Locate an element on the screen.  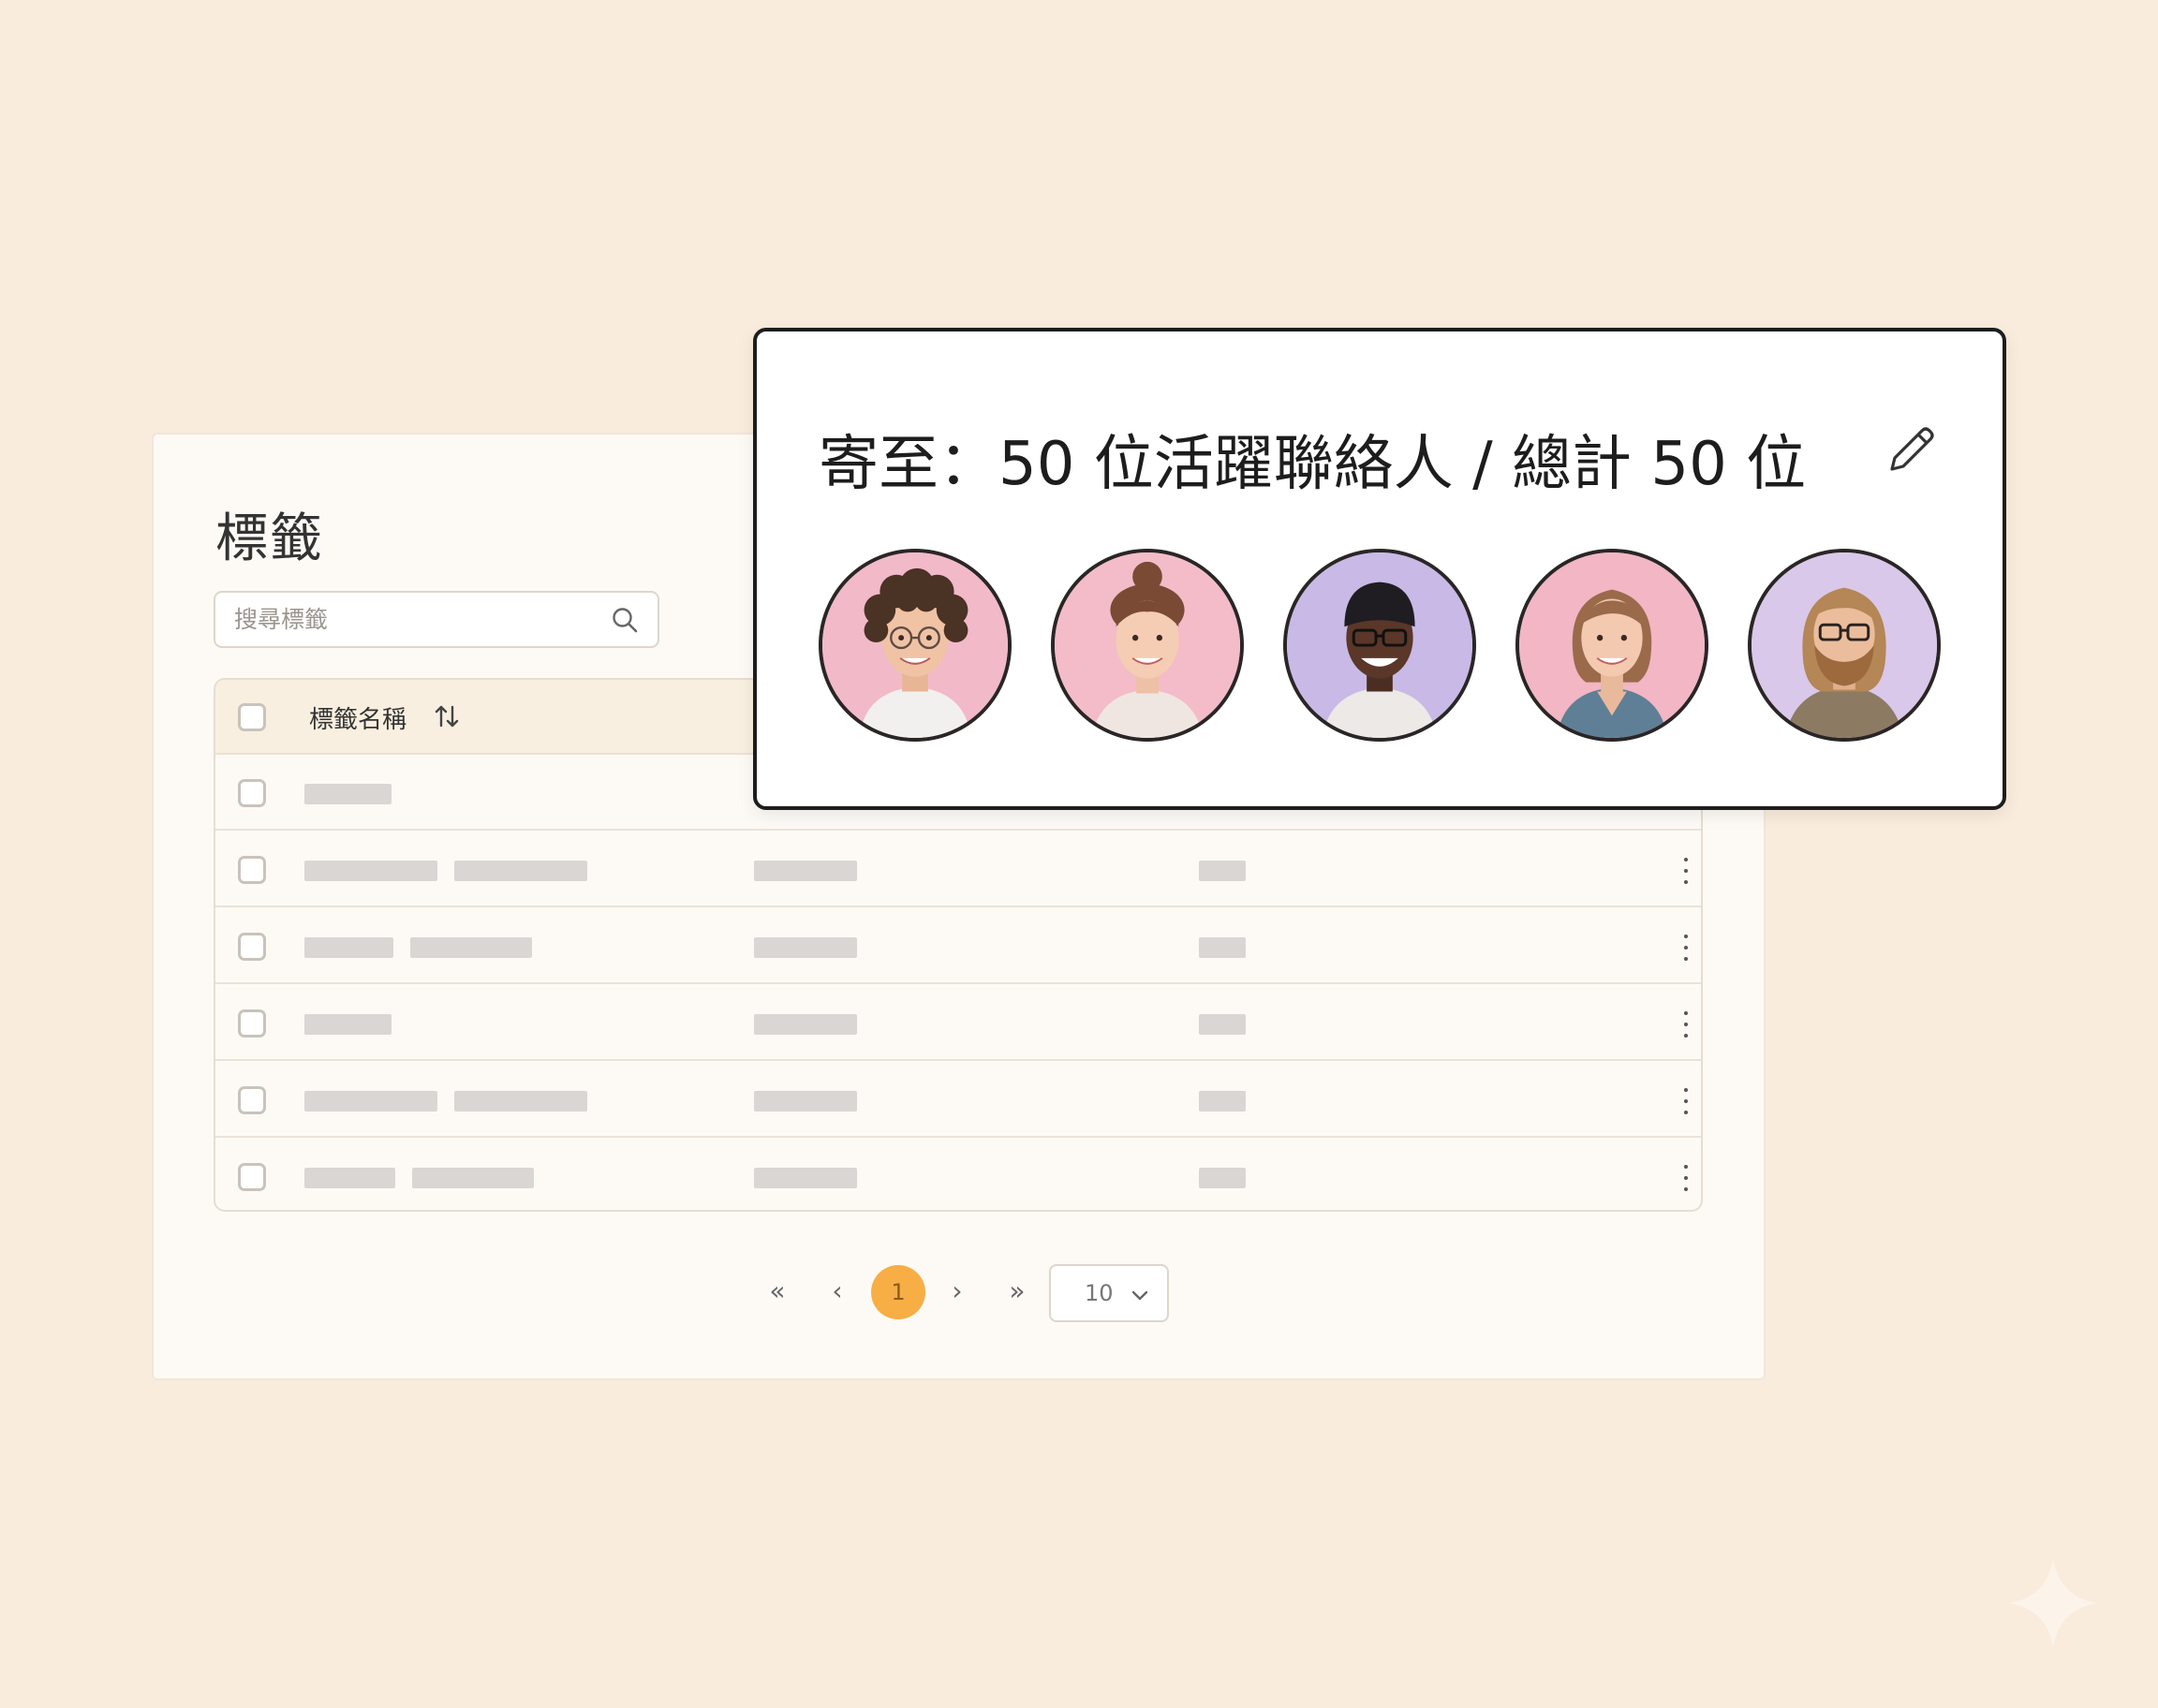
page-title: 標籤 is located at coordinates (270, 538).